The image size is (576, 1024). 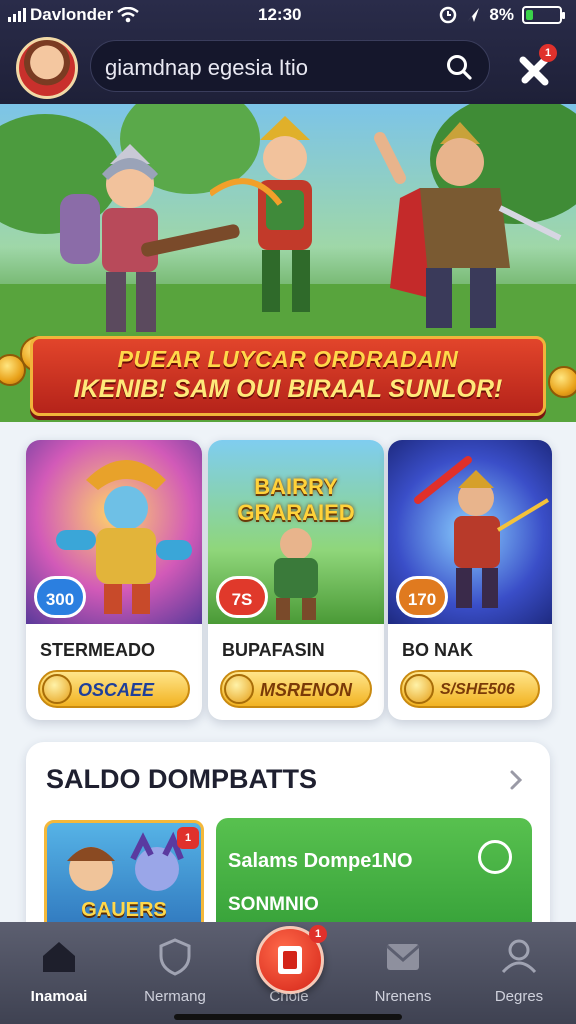 I want to click on search-input: giamdnap egesia Itio, so click(x=206, y=68).